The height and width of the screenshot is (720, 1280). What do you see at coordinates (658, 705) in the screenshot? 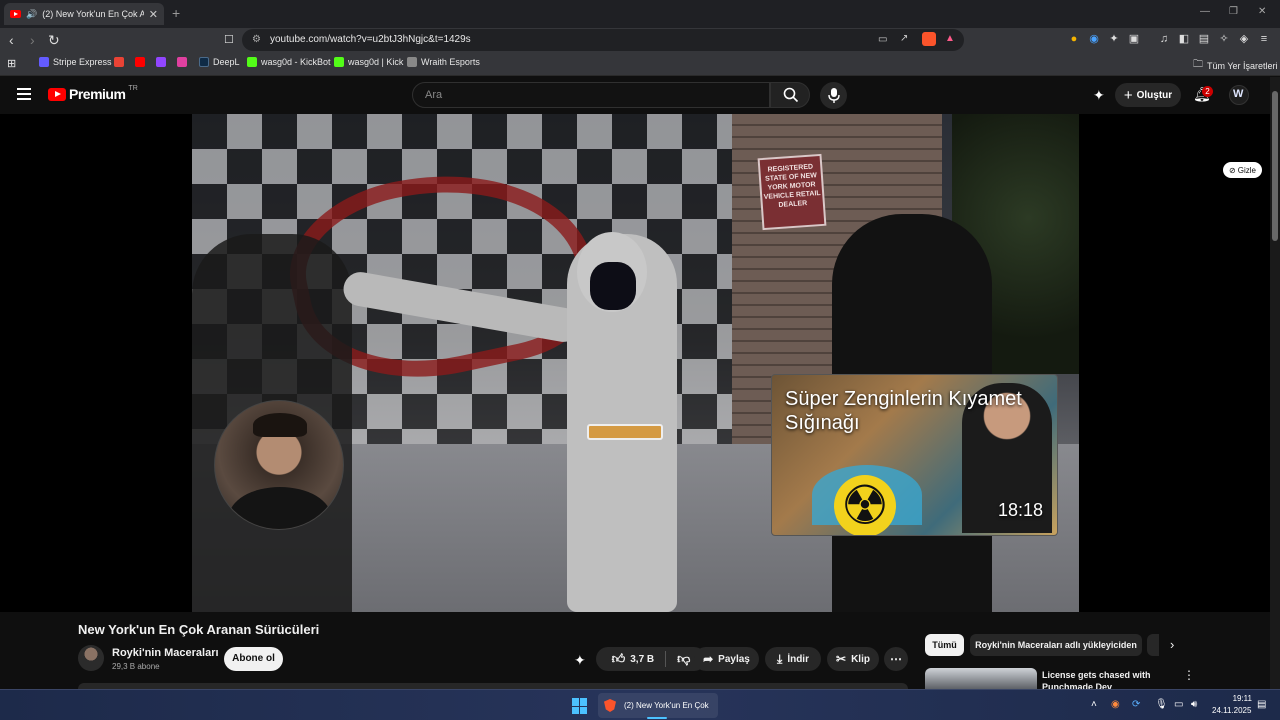
I see `taskbar-brave-window: (2) New York'un En Çok` at bounding box center [658, 705].